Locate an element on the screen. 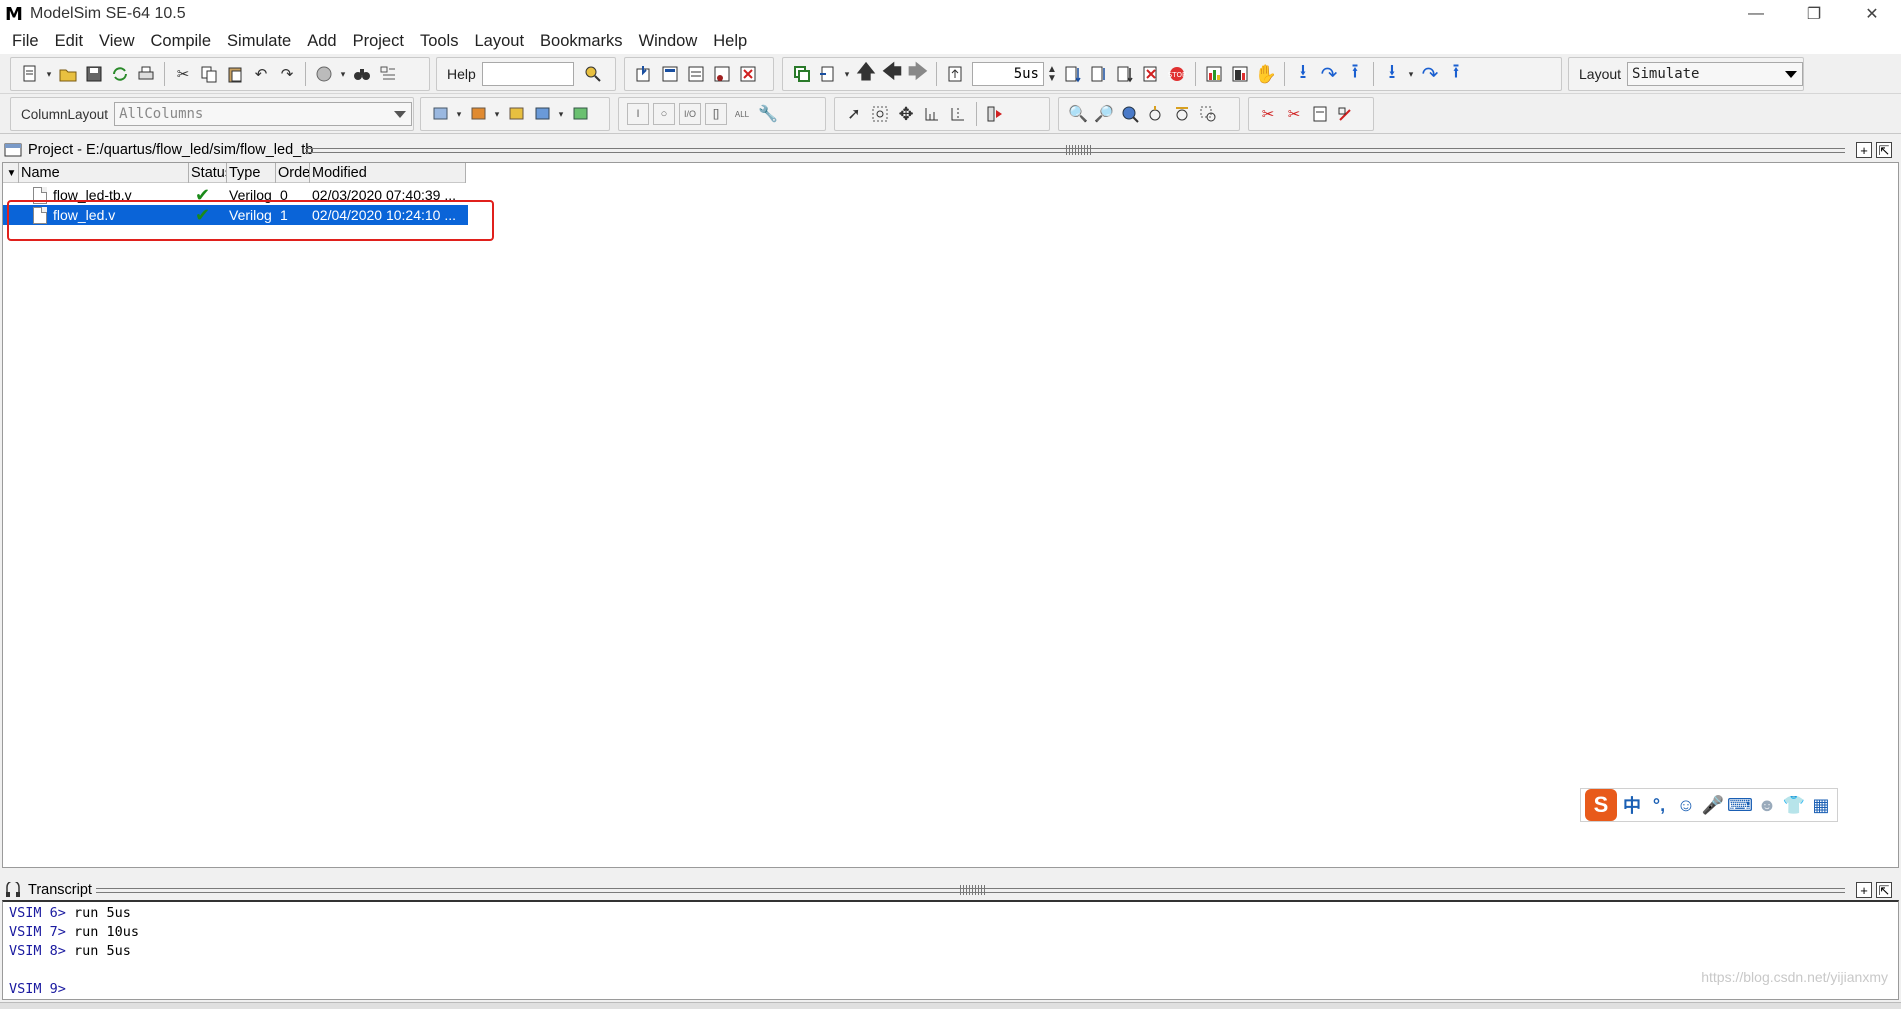  layout-select: Simulate is located at coordinates (1715, 74).